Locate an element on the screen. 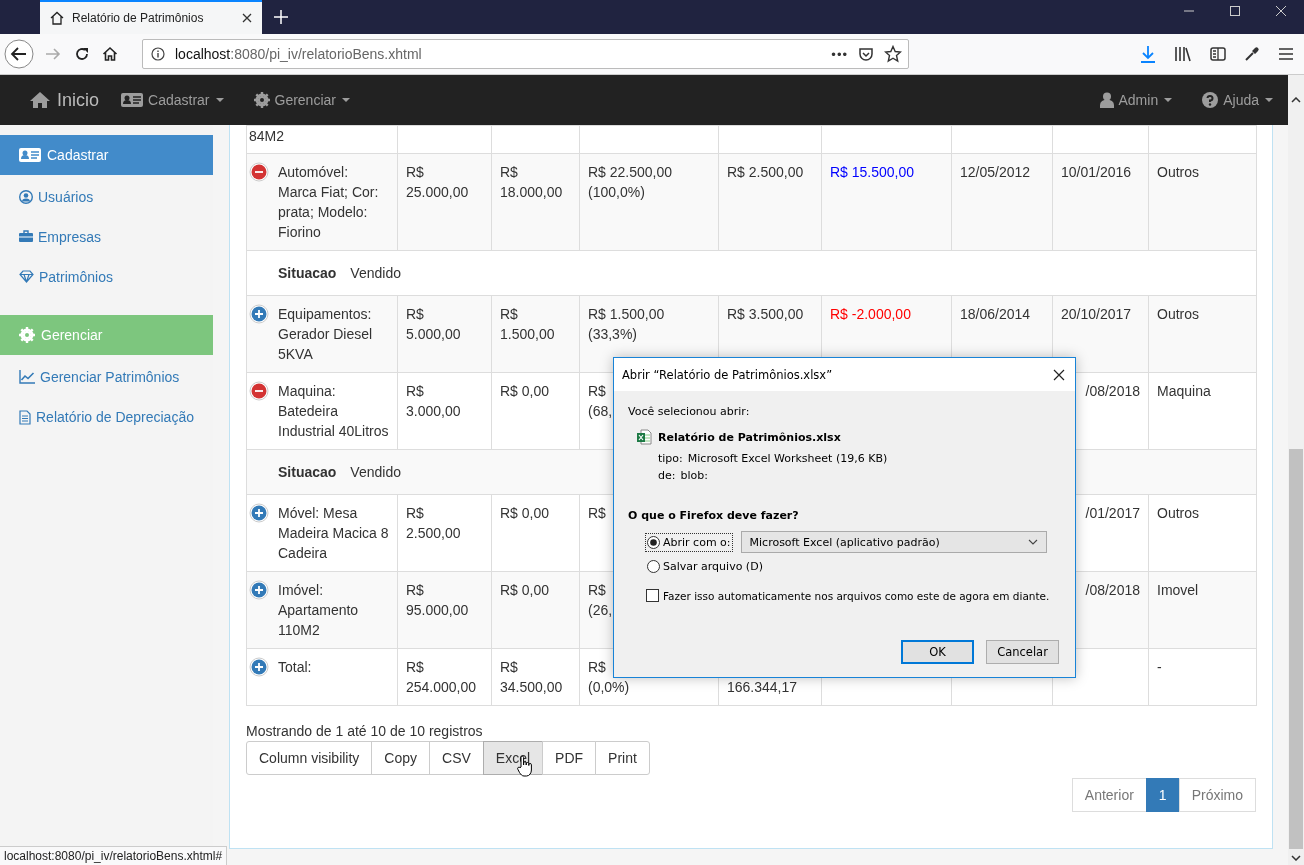  nav-menu: Ajuda is located at coordinates (1237, 100).